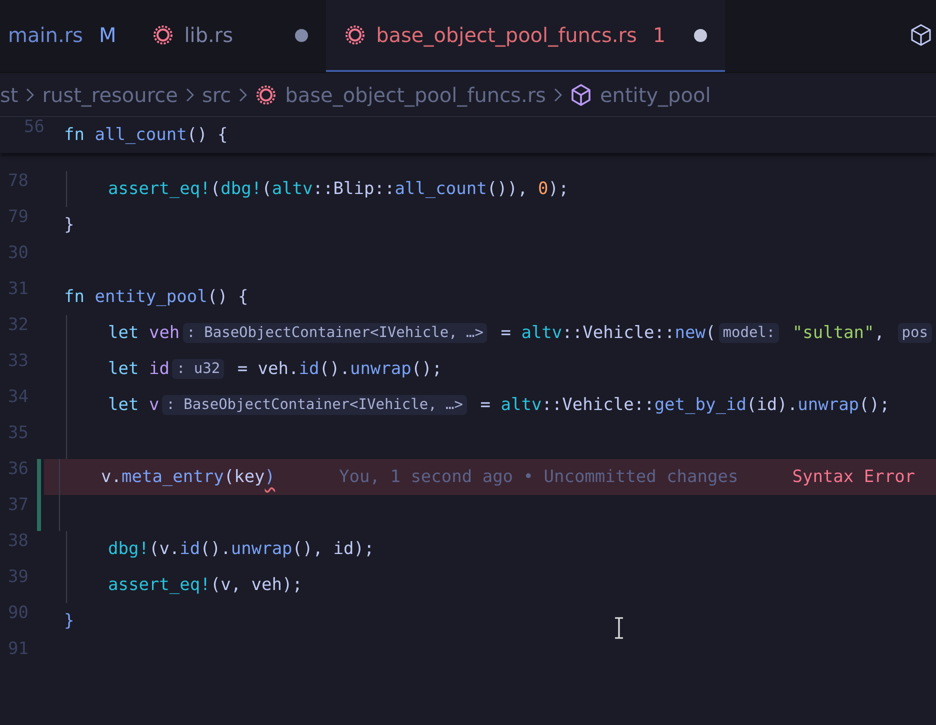 This screenshot has width=936, height=725. I want to click on code-token: = veh., so click(267, 369).